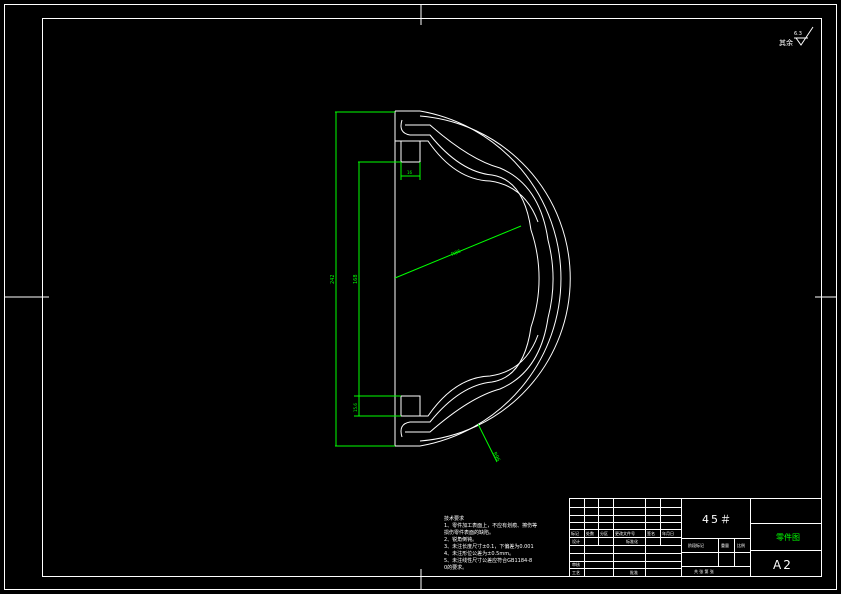 Image resolution: width=841 pixels, height=594 pixels. I want to click on notes-line-0: 1、零件加工表面上，不应有划痕、擦伤等, so click(491, 526).